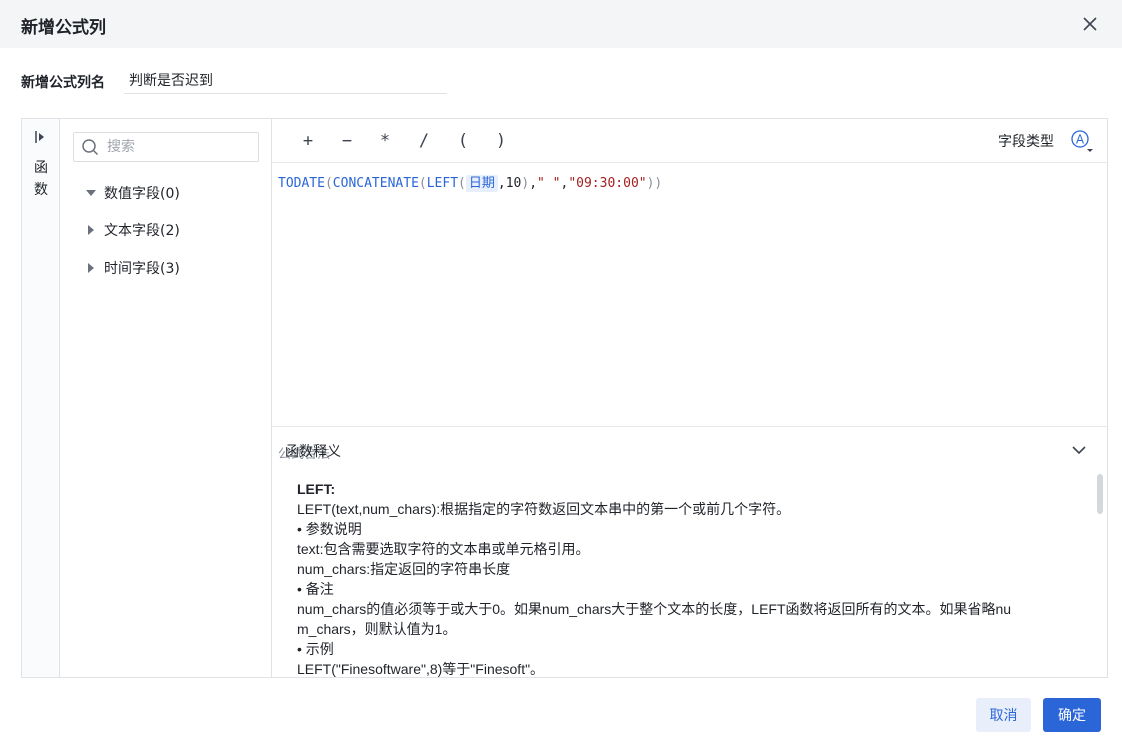 This screenshot has width=1122, height=750. Describe the element at coordinates (63, 28) in the screenshot. I see `dialog-title: 新增公式列` at that location.